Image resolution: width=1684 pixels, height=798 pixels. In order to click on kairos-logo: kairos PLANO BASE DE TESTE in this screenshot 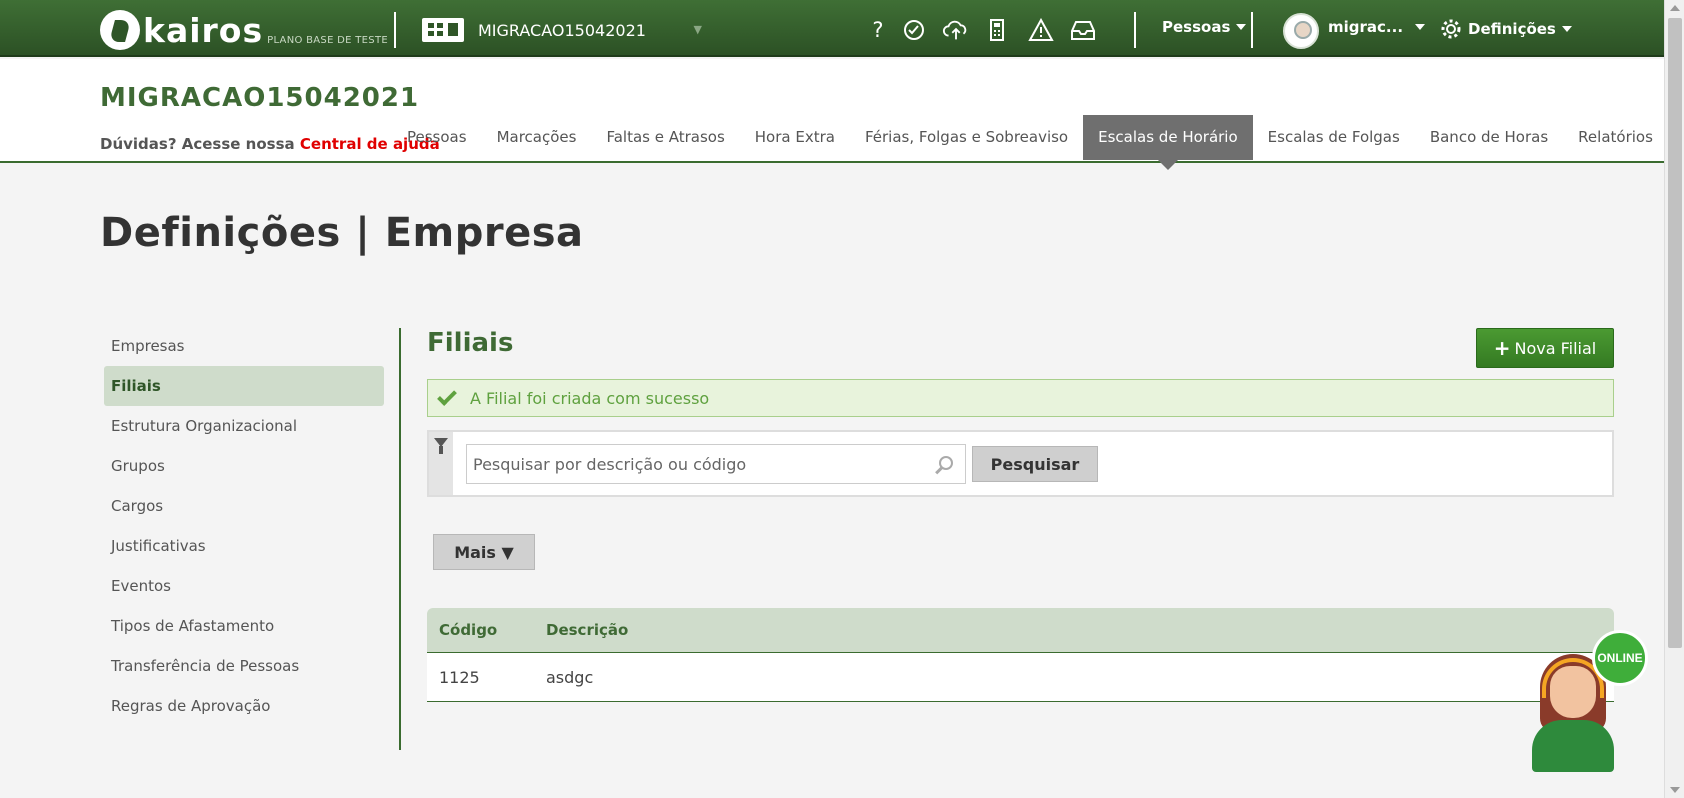, I will do `click(244, 28)`.